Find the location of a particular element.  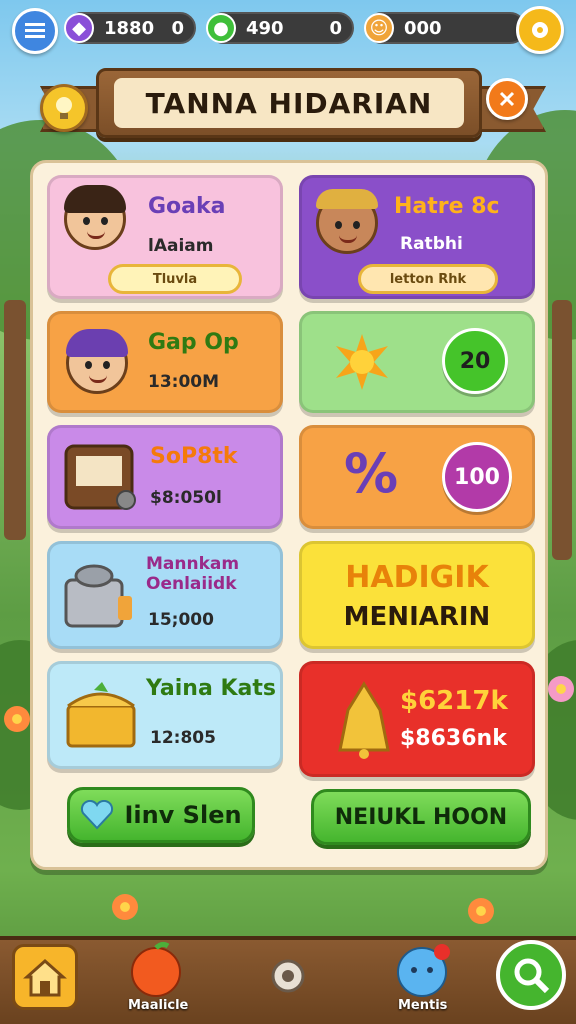

nav-search-button is located at coordinates (531, 975).